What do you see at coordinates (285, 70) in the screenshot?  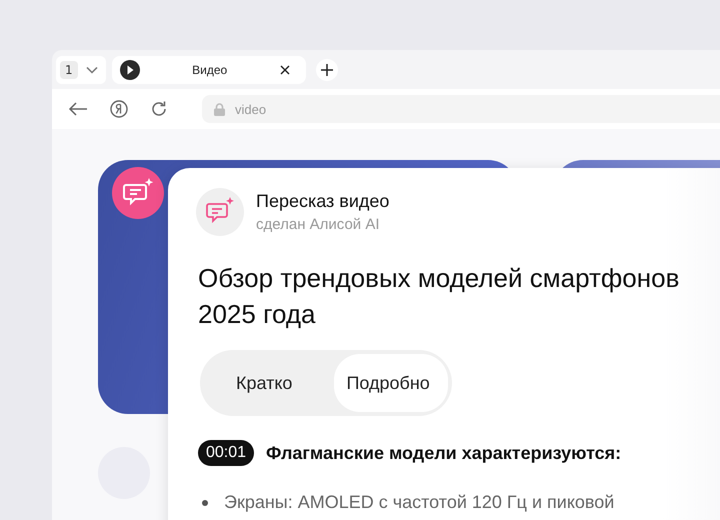 I see `close-icon` at bounding box center [285, 70].